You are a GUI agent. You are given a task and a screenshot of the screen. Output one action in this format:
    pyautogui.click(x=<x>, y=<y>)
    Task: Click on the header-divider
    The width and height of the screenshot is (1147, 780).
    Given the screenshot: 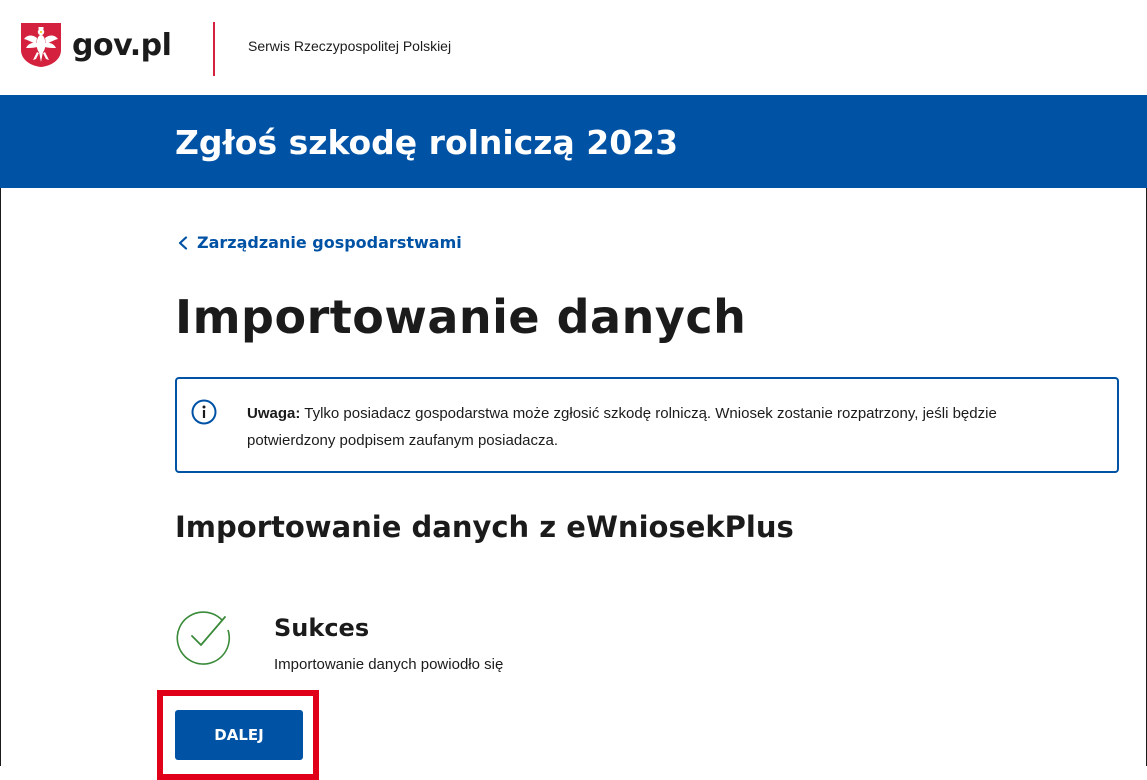 What is the action you would take?
    pyautogui.click(x=214, y=49)
    